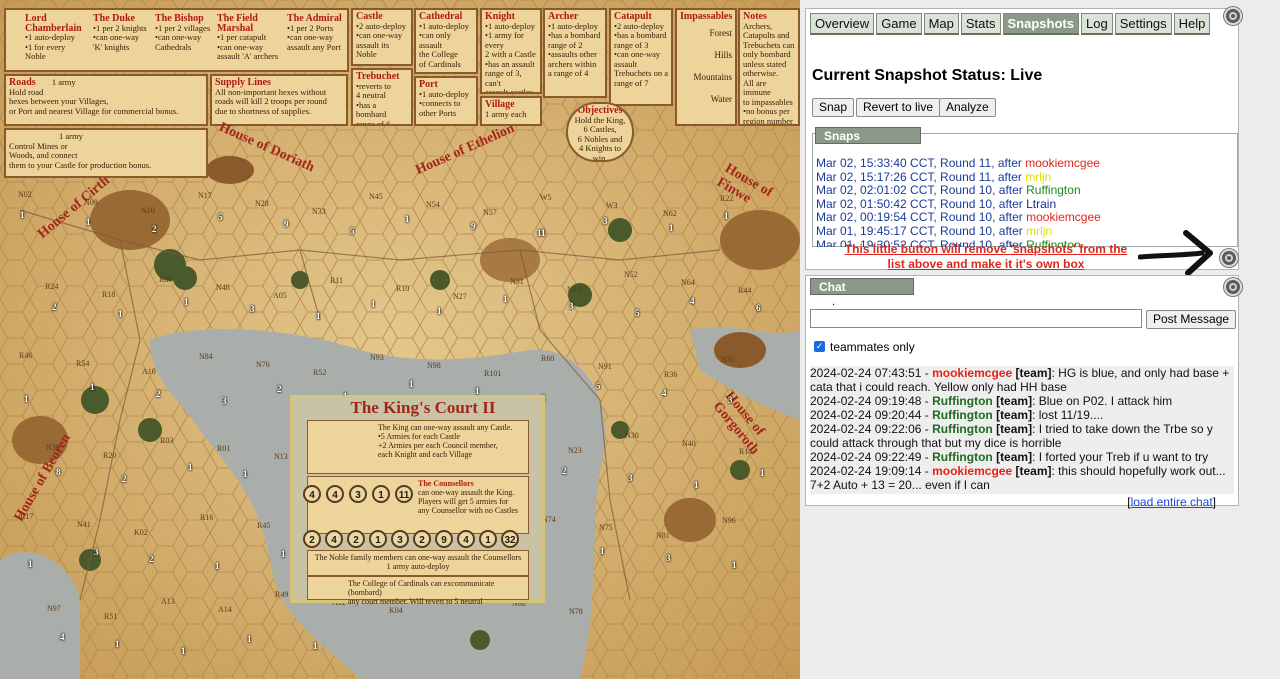 The image size is (1280, 679). What do you see at coordinates (842, 24) in the screenshot?
I see `tab-overview: Overview` at bounding box center [842, 24].